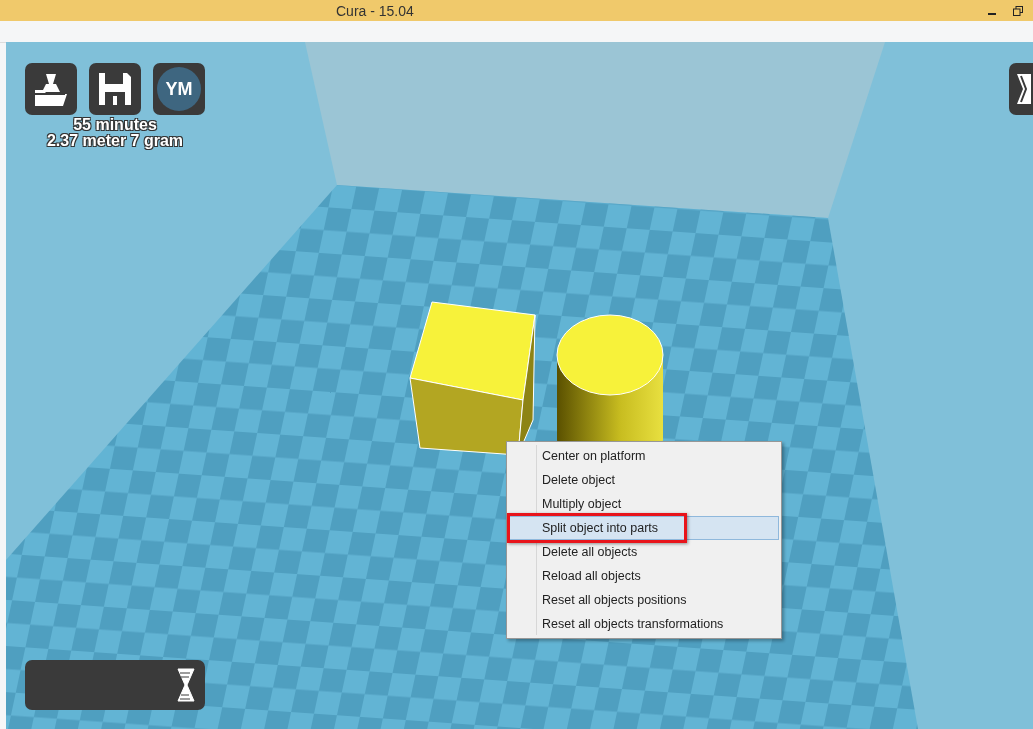 The width and height of the screenshot is (1033, 729). I want to click on restore-icon, so click(1018, 10).